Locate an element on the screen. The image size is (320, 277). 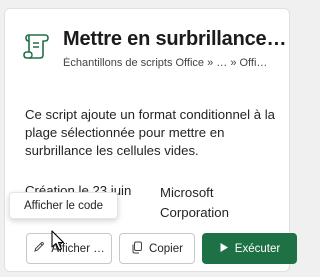
copy-button: Copier is located at coordinates (157, 248).